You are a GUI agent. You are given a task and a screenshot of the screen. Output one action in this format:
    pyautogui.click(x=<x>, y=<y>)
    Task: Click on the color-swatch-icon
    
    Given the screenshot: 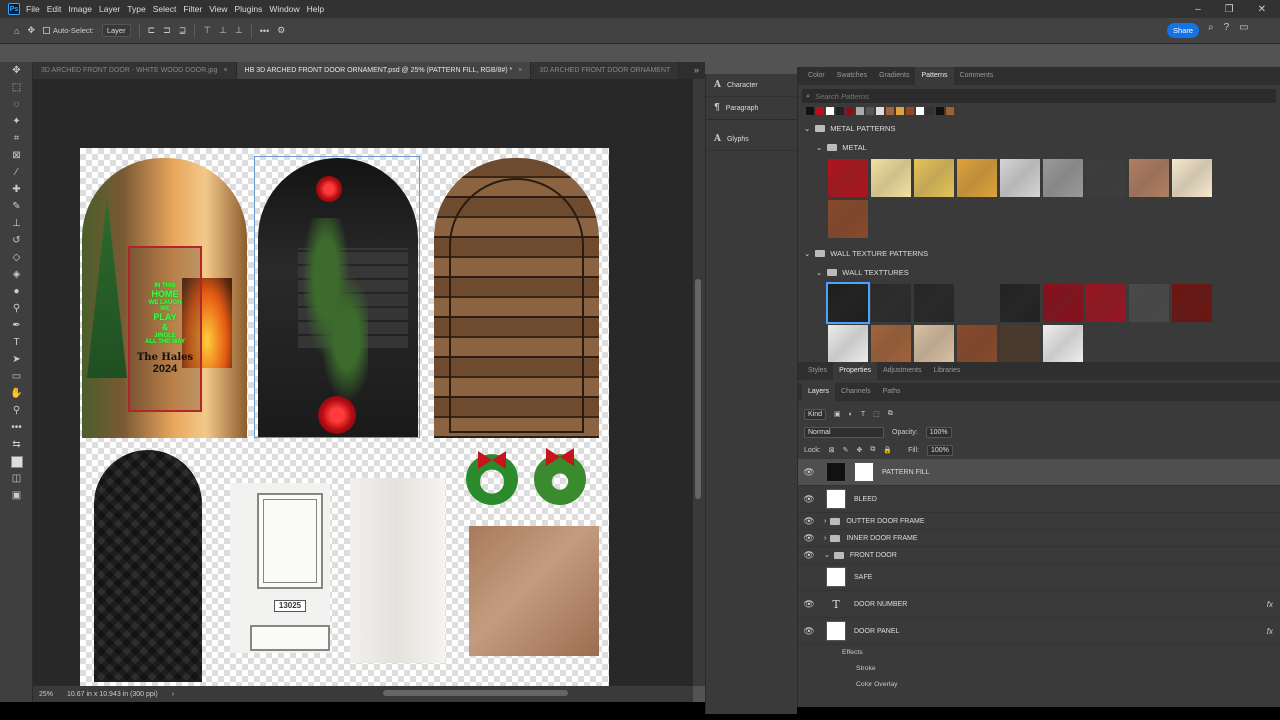 What is the action you would take?
    pyautogui.click(x=16, y=461)
    